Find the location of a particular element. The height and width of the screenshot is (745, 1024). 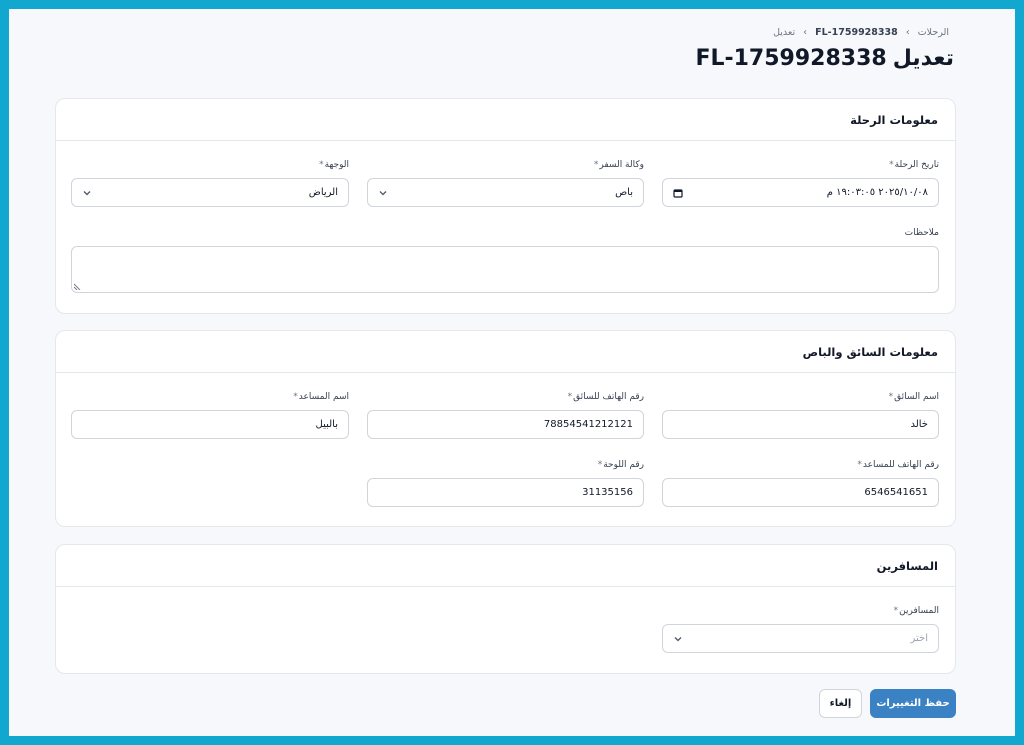

page-title-code: FL-1759928338 is located at coordinates (791, 58).